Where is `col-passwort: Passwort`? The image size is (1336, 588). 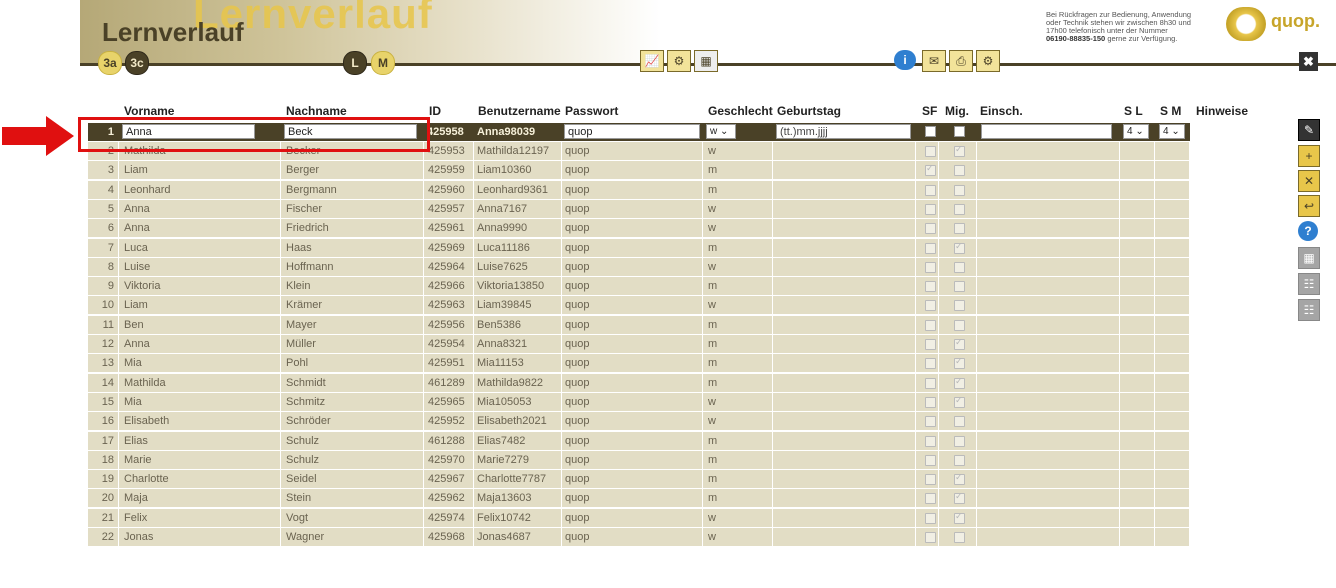
col-passwort: Passwort is located at coordinates (591, 112).